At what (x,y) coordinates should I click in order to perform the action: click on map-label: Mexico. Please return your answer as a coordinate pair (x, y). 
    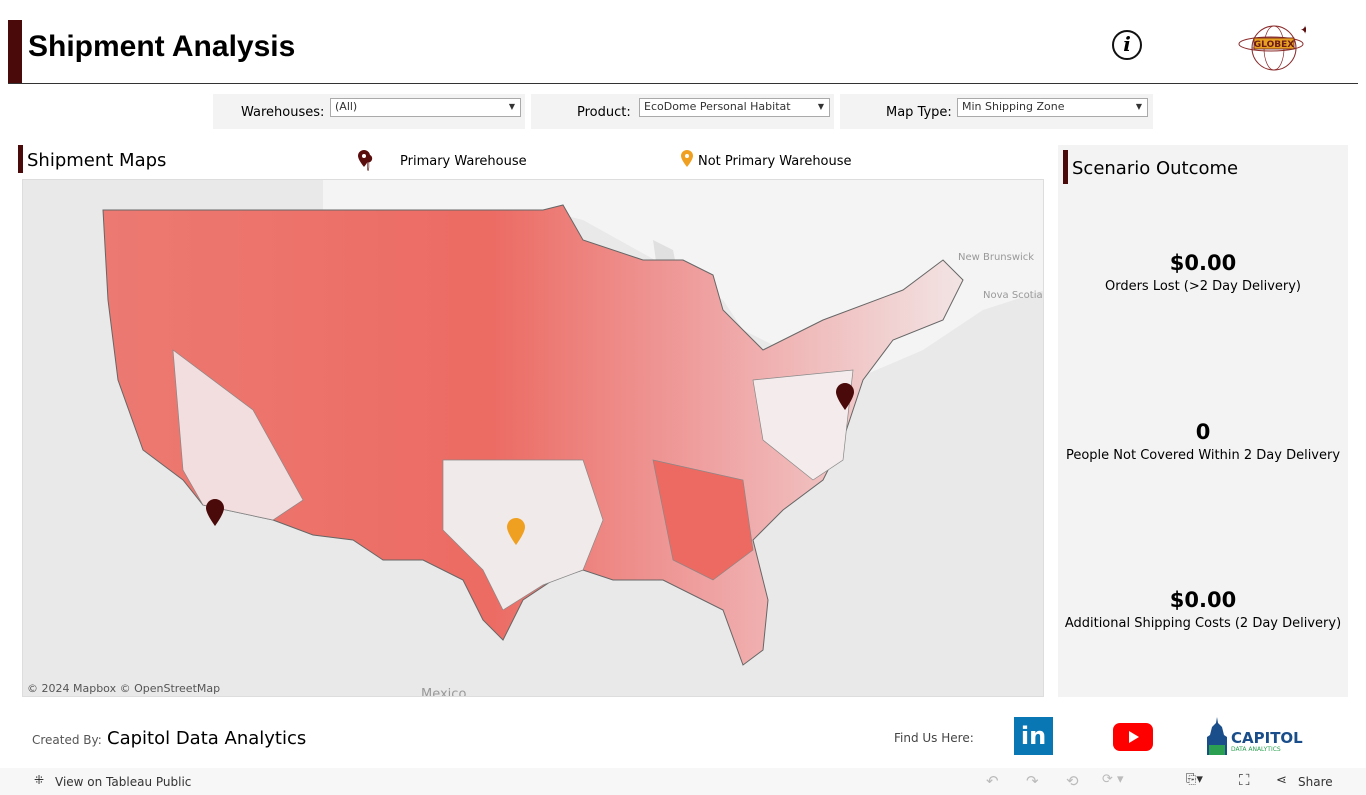
    Looking at the image, I should click on (443, 692).